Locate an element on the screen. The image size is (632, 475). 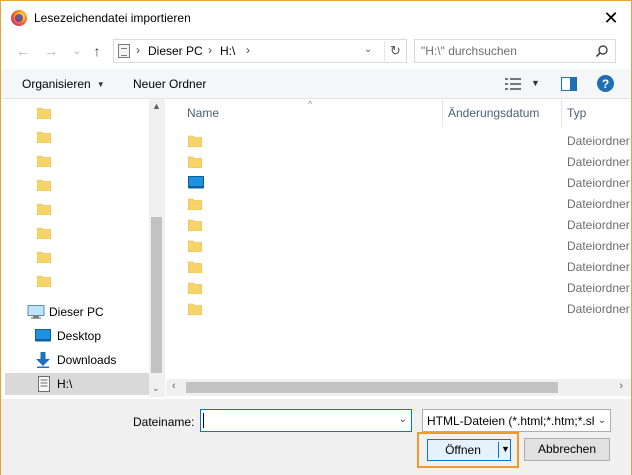
close-button: ✕ is located at coordinates (611, 18).